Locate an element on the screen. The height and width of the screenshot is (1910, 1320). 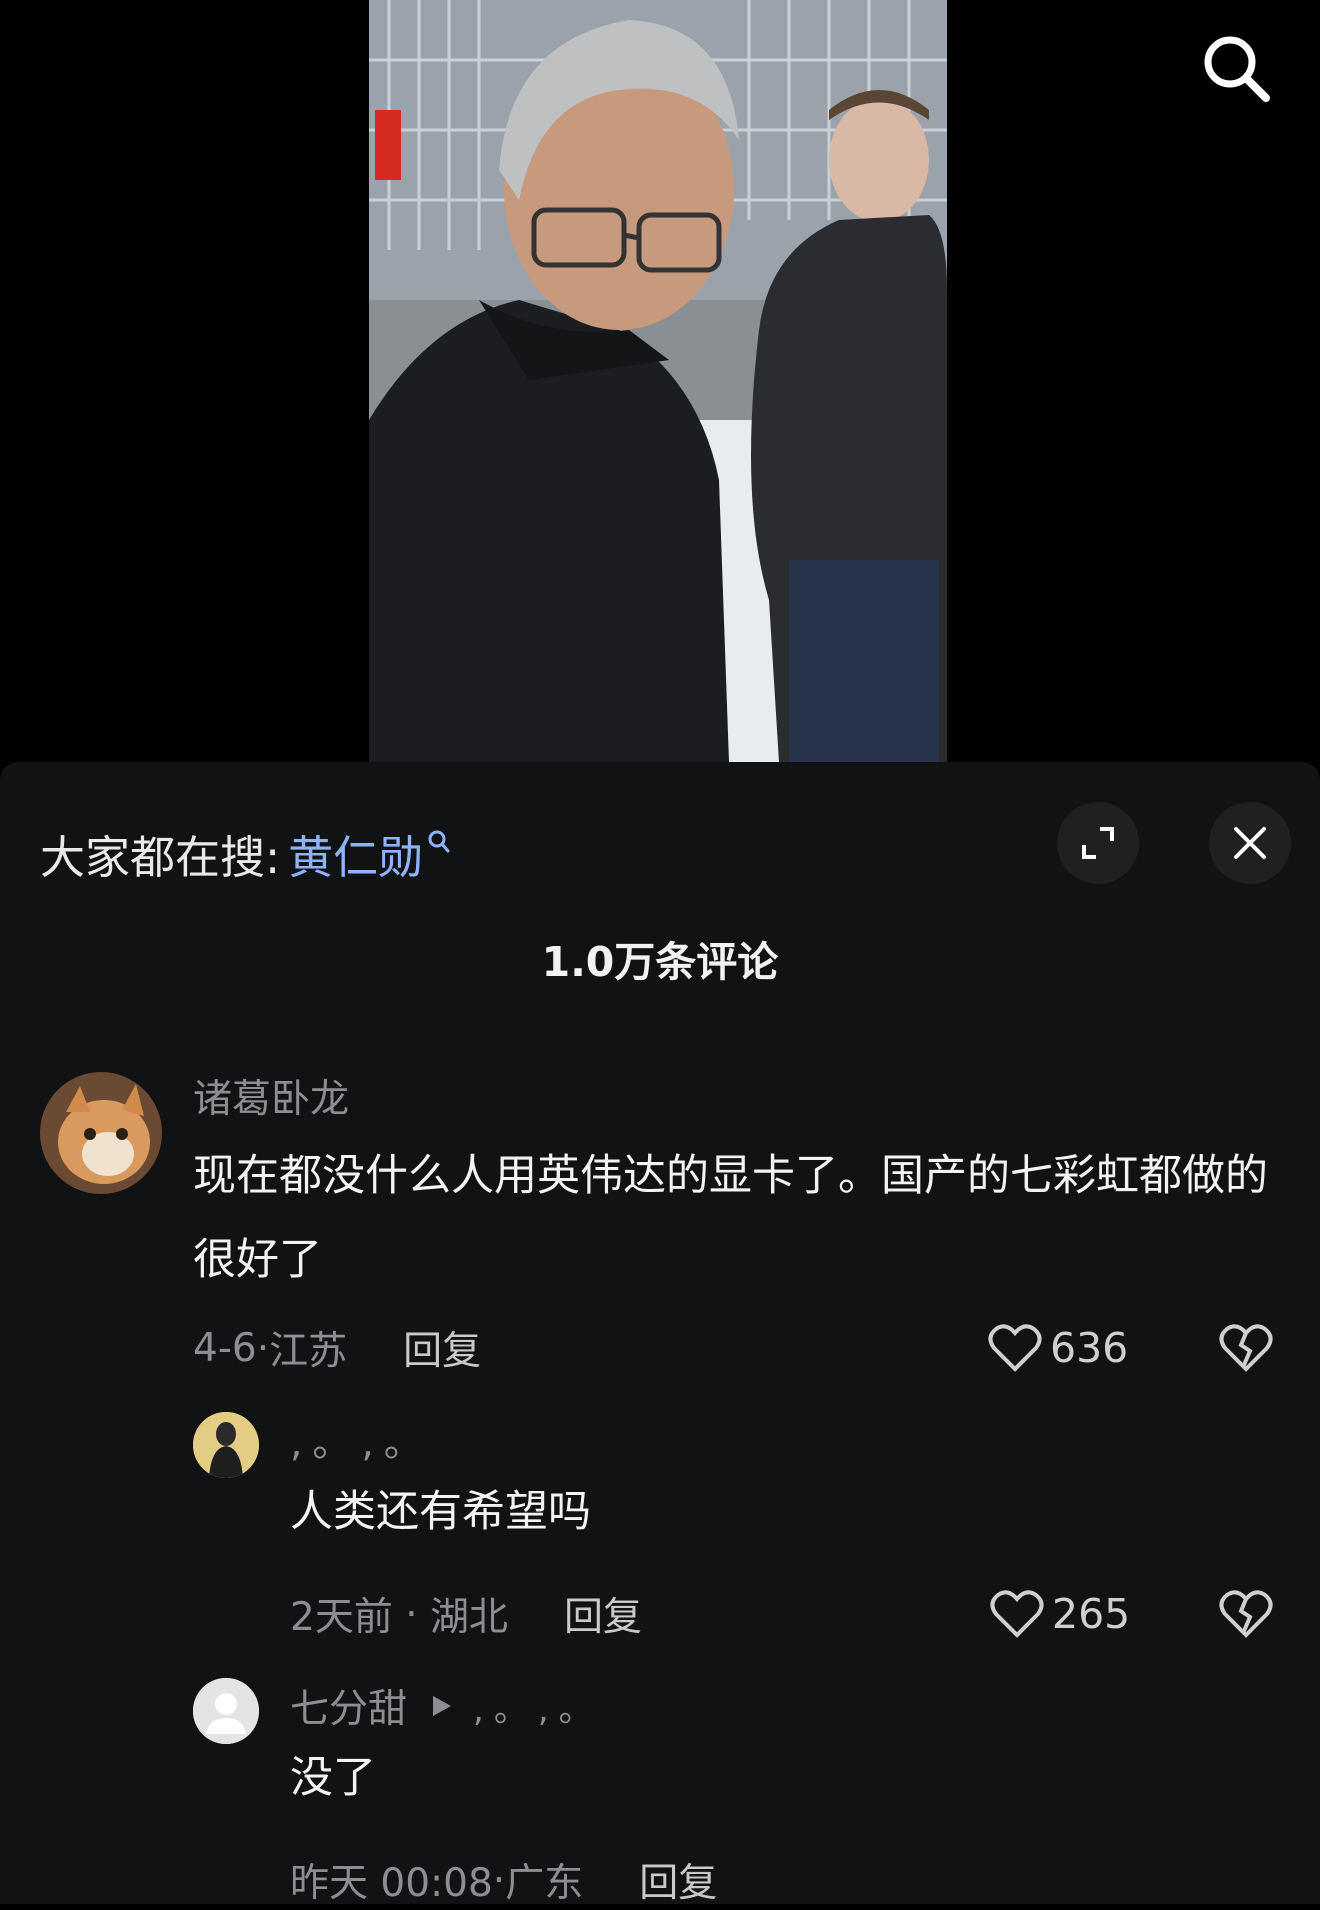
comment-meta: 2天前 · 湖北 回复 is located at coordinates (466, 1614).